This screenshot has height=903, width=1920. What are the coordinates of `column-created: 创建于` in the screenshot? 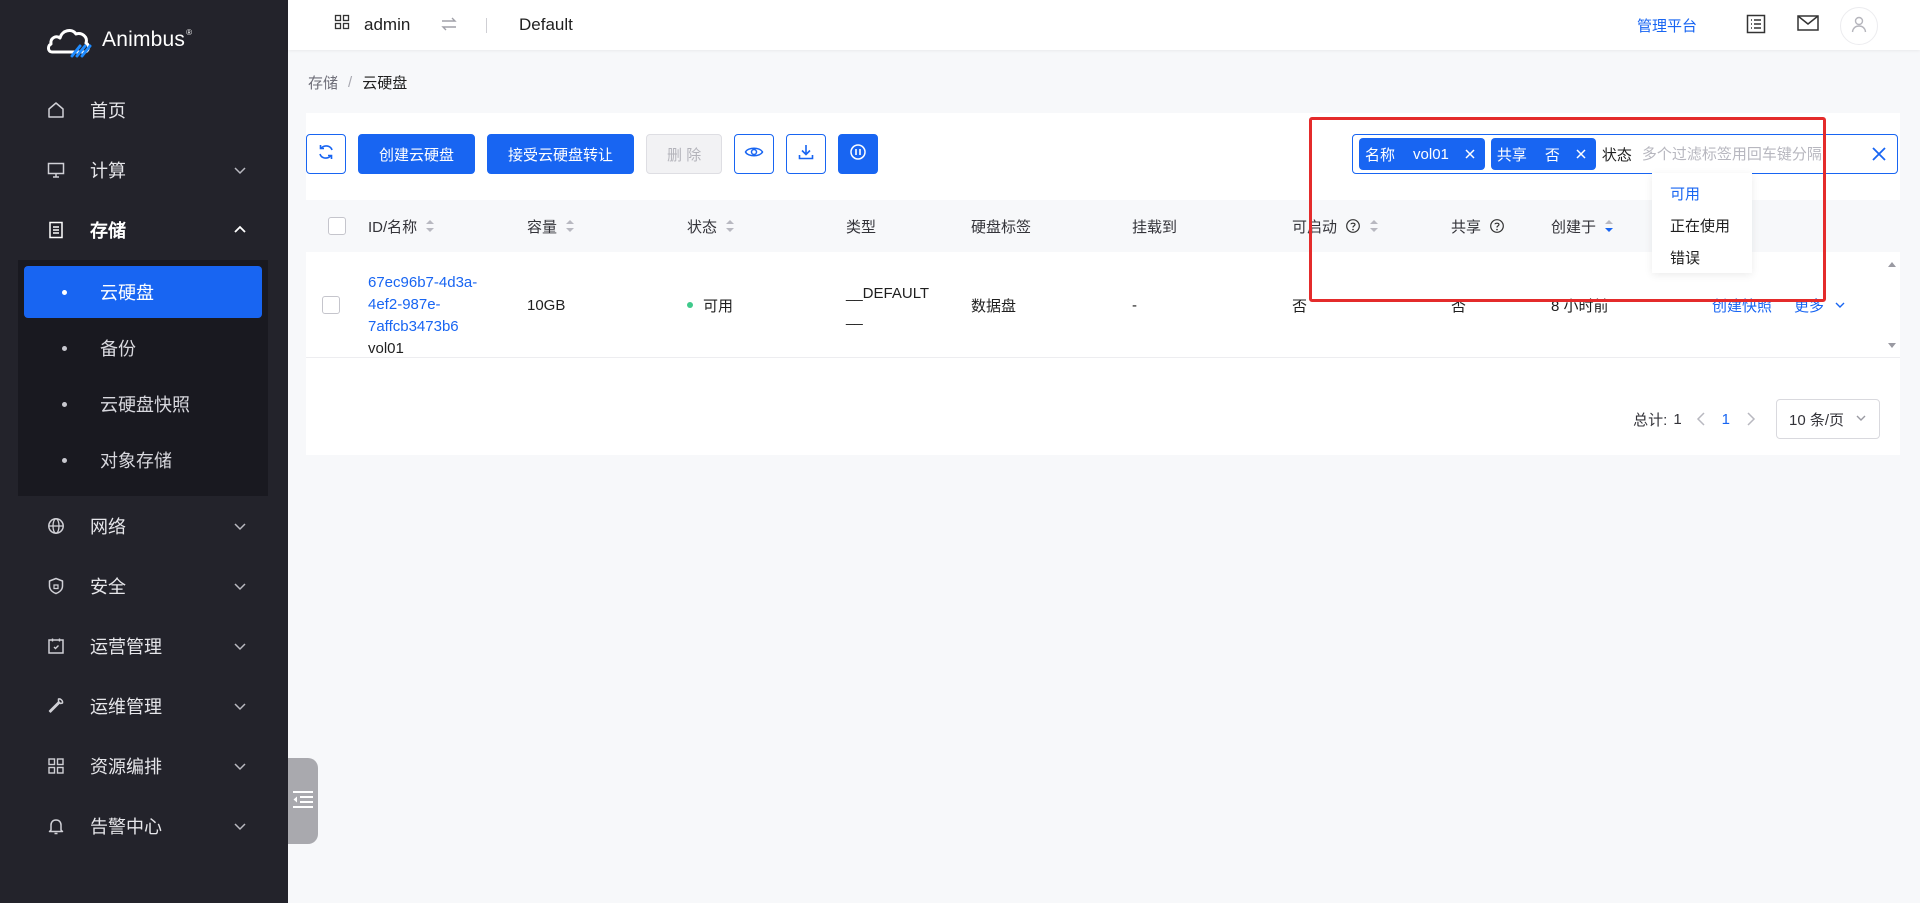 It's located at (1582, 226).